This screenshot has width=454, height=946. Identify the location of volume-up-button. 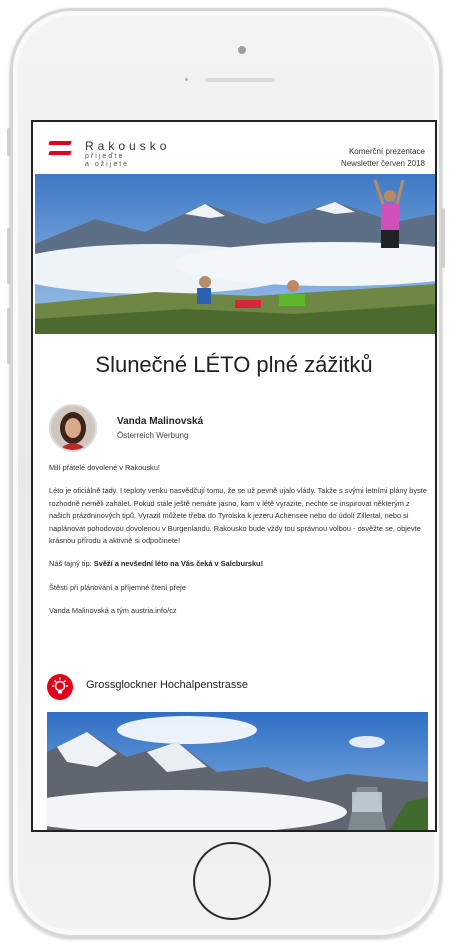
(9, 256).